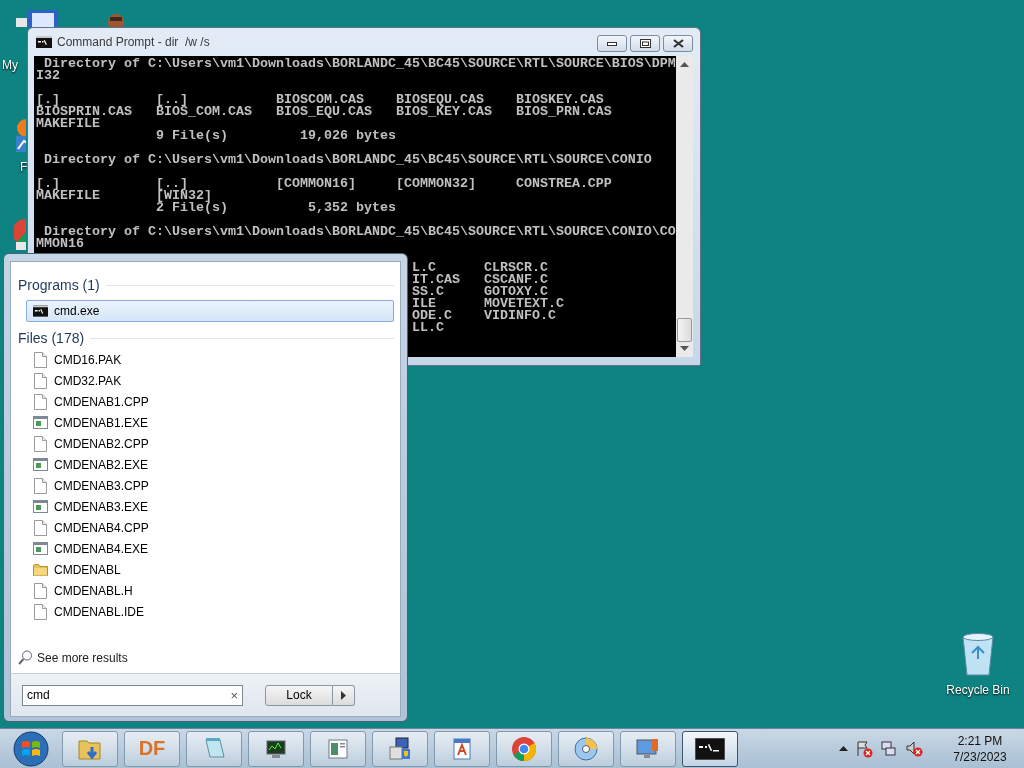 This screenshot has width=1024, height=768. What do you see at coordinates (360, 63) in the screenshot?
I see `console-text: Directory of C:\Users\vm1\Downloads\BORLANDC_45\BC45\SOURCE\RTL\SOURCE\BIOS\DPM` at bounding box center [360, 63].